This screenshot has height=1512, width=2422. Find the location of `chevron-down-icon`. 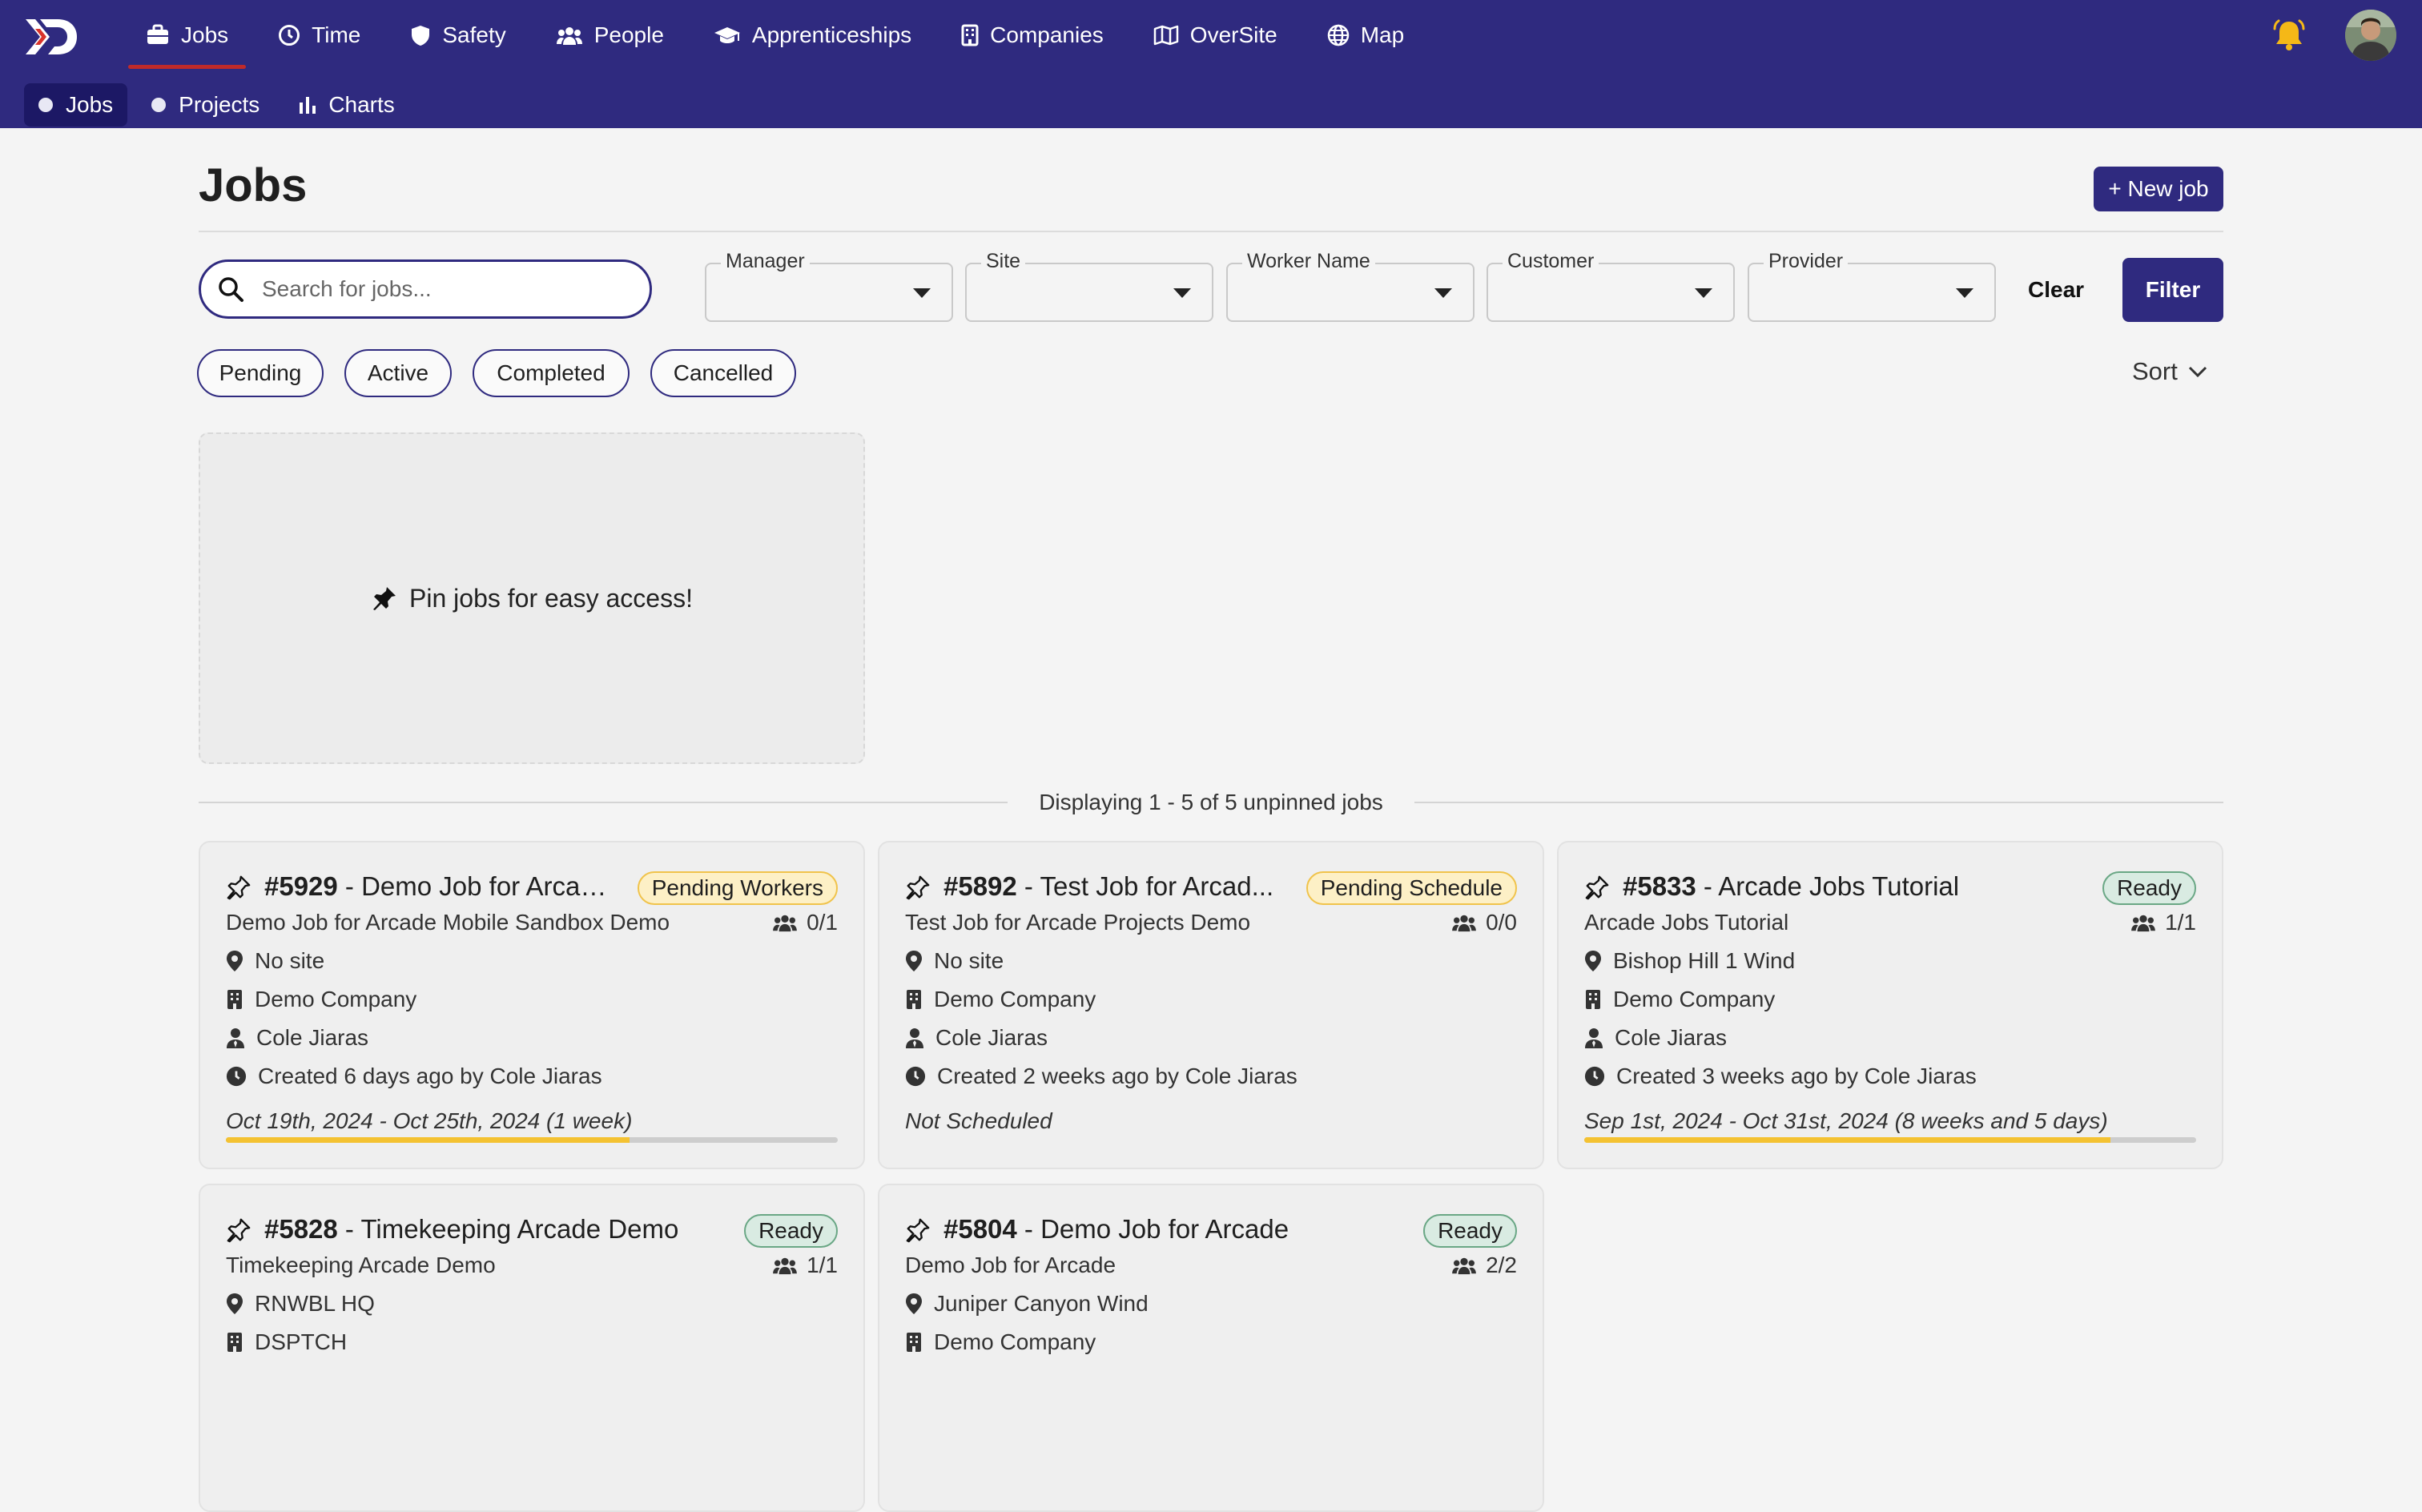

chevron-down-icon is located at coordinates (2197, 372).